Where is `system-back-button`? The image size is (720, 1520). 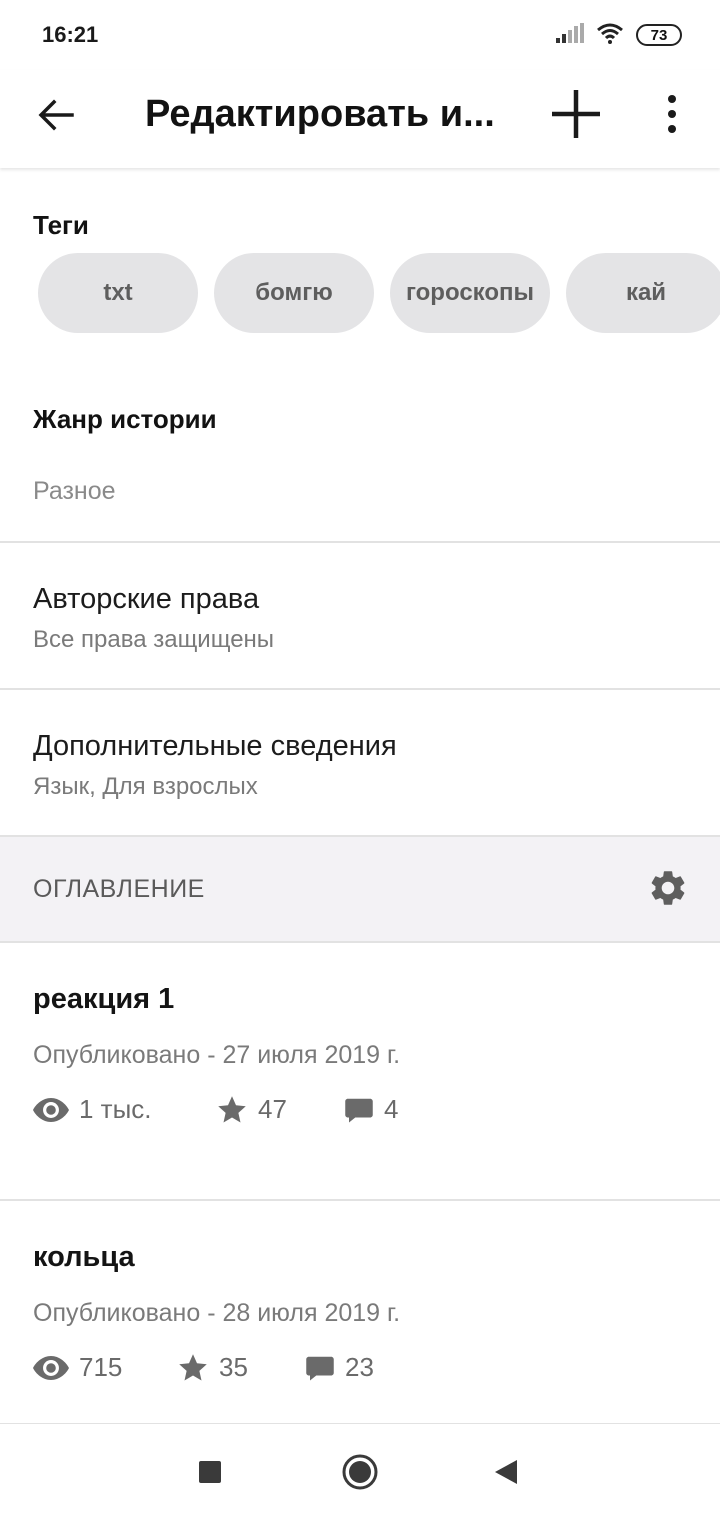
system-back-button is located at coordinates (506, 1472).